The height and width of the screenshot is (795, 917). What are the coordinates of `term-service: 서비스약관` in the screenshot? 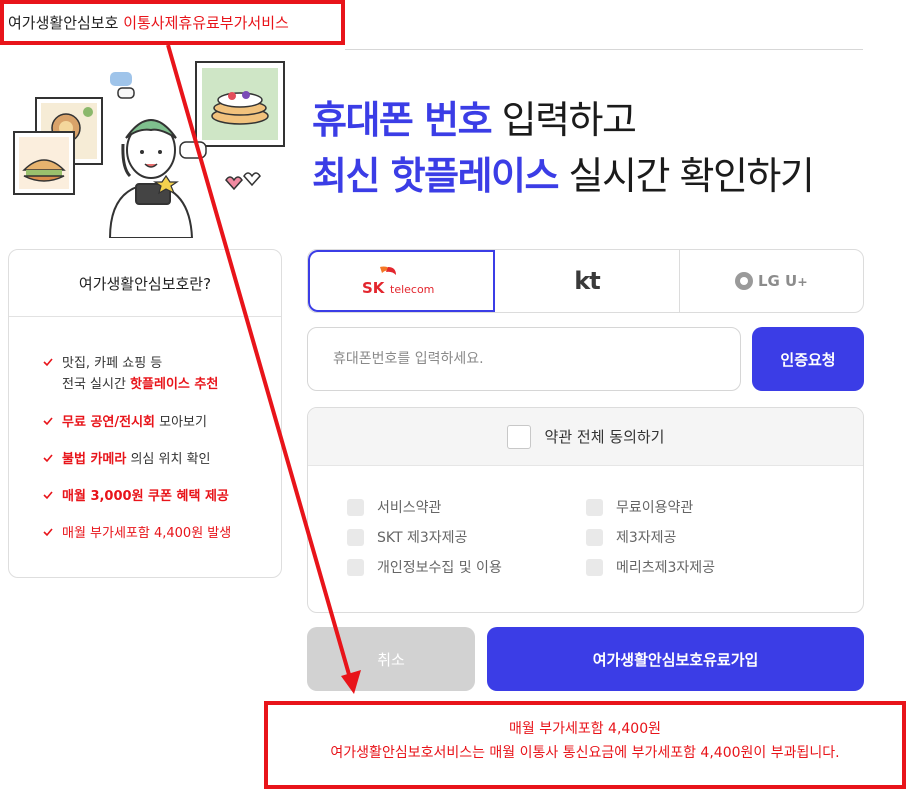 It's located at (466, 507).